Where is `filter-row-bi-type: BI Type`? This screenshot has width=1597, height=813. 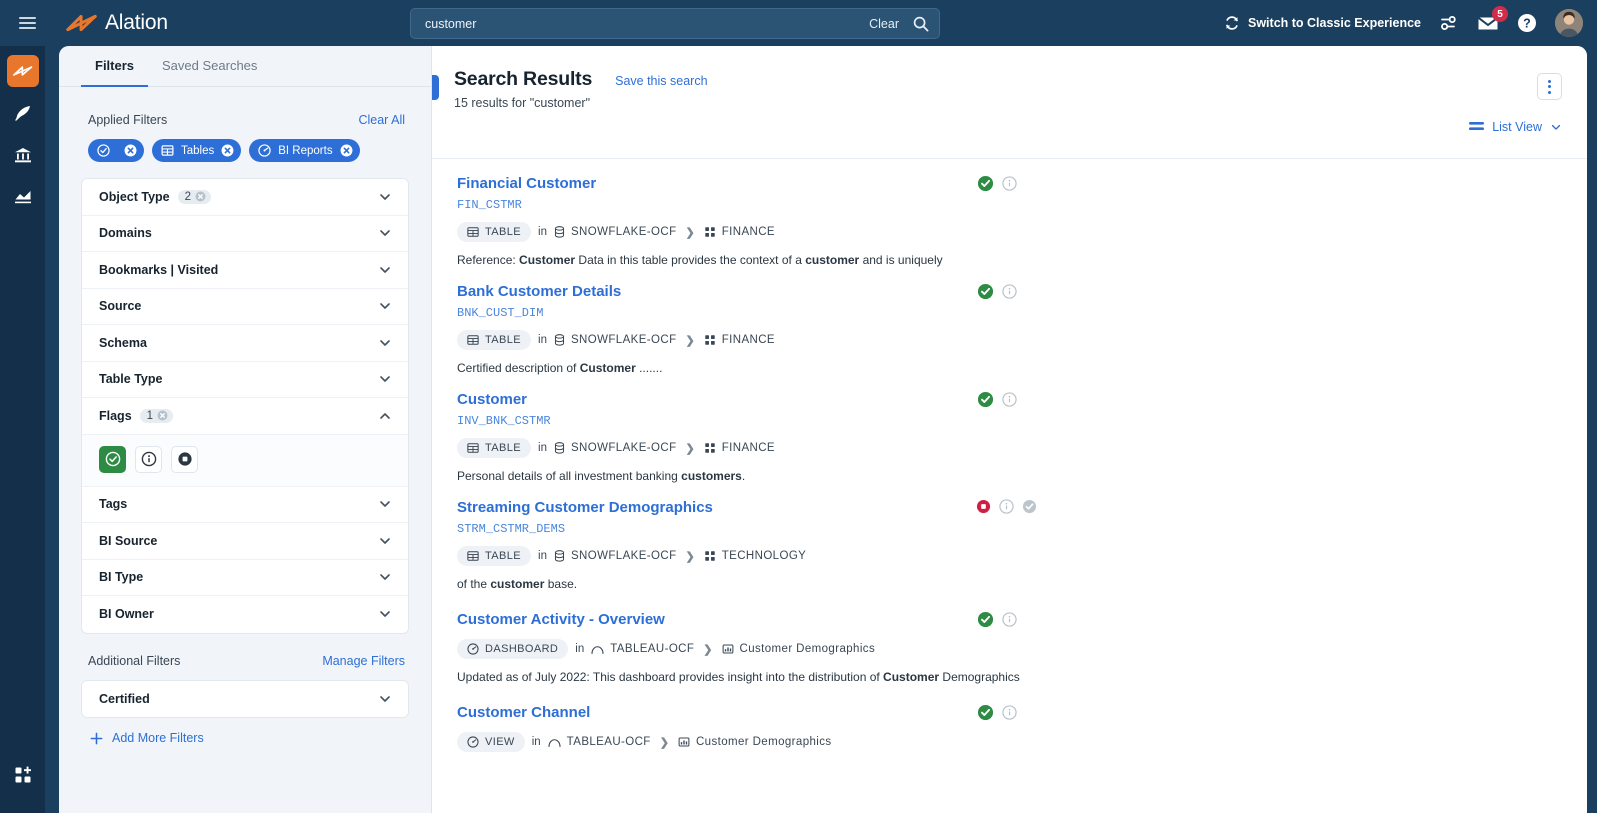
filter-row-bi-type: BI Type is located at coordinates (245, 578).